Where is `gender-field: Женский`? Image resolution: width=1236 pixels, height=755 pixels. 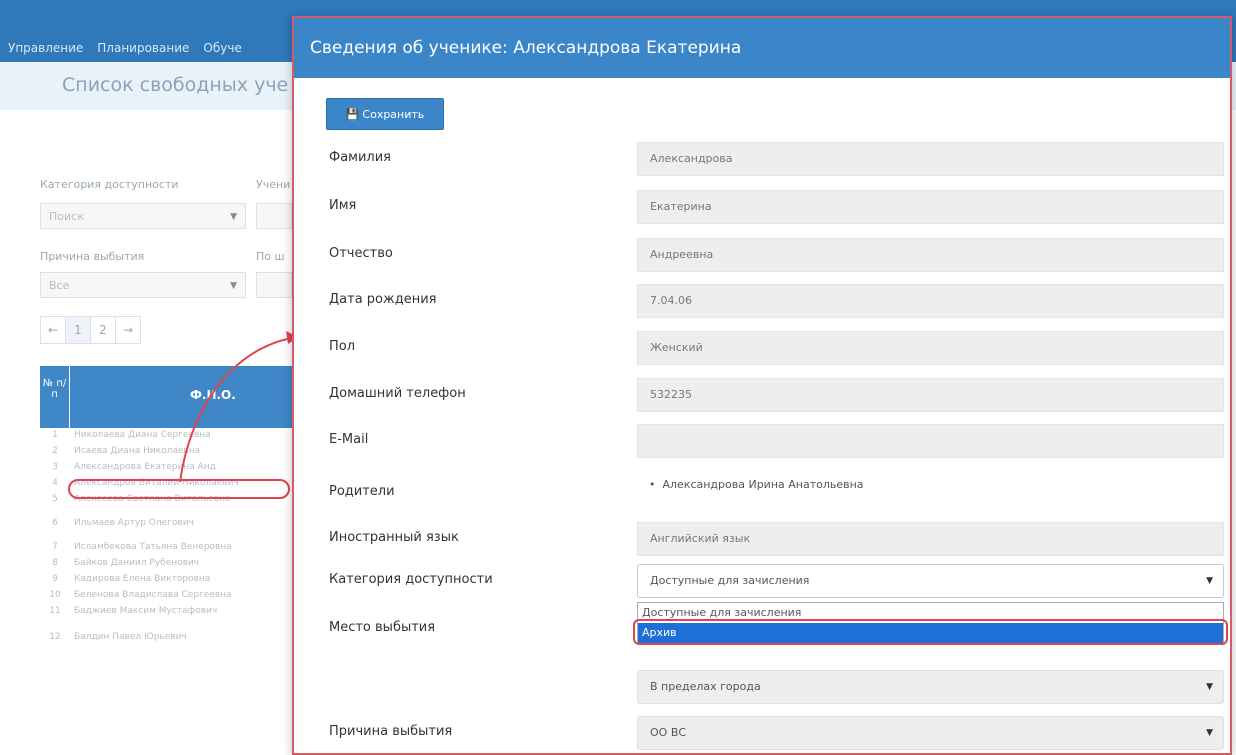
gender-field: Женский is located at coordinates (930, 348).